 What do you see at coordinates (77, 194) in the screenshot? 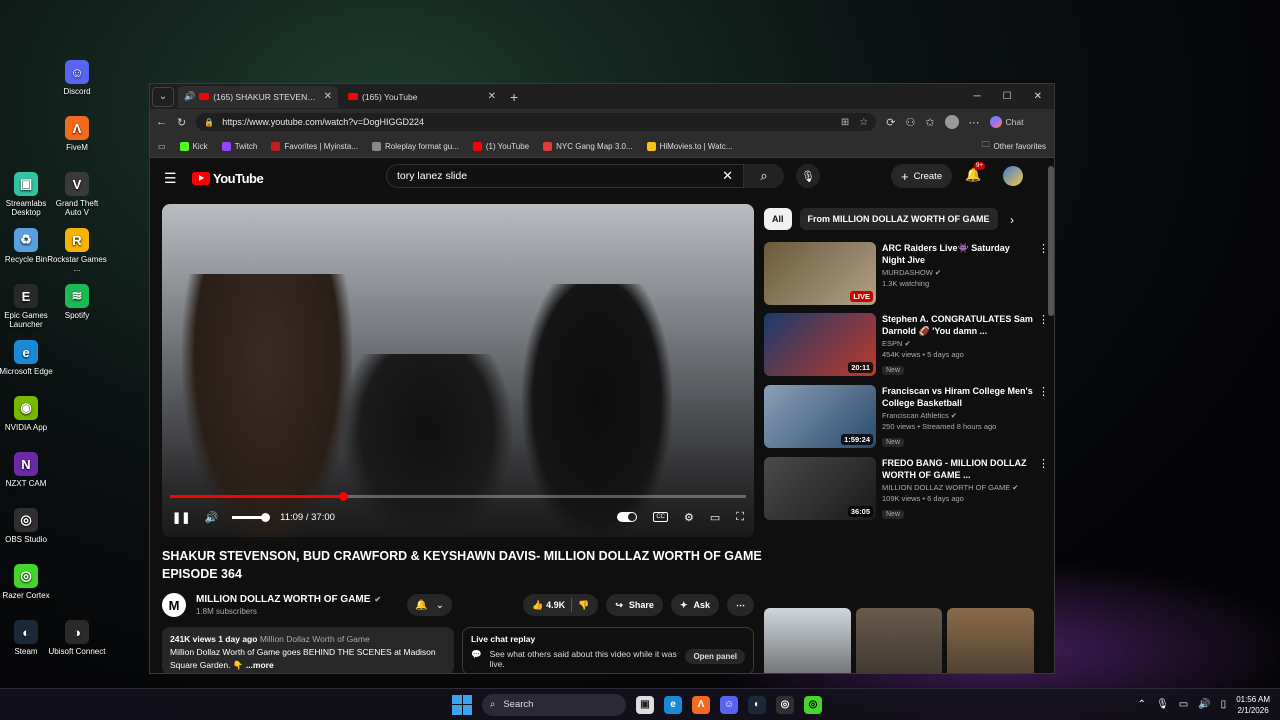
I see `desktop-icon-grand-theft-auto-v: V Grand Theft Auto V` at bounding box center [77, 194].